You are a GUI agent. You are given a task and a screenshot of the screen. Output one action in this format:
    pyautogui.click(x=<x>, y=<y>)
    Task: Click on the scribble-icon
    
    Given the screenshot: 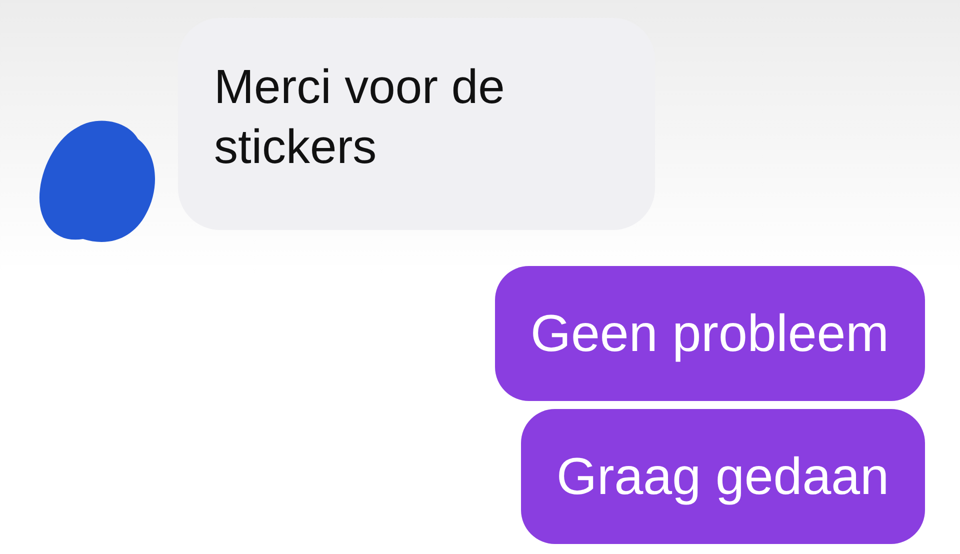 What is the action you would take?
    pyautogui.click(x=97, y=182)
    